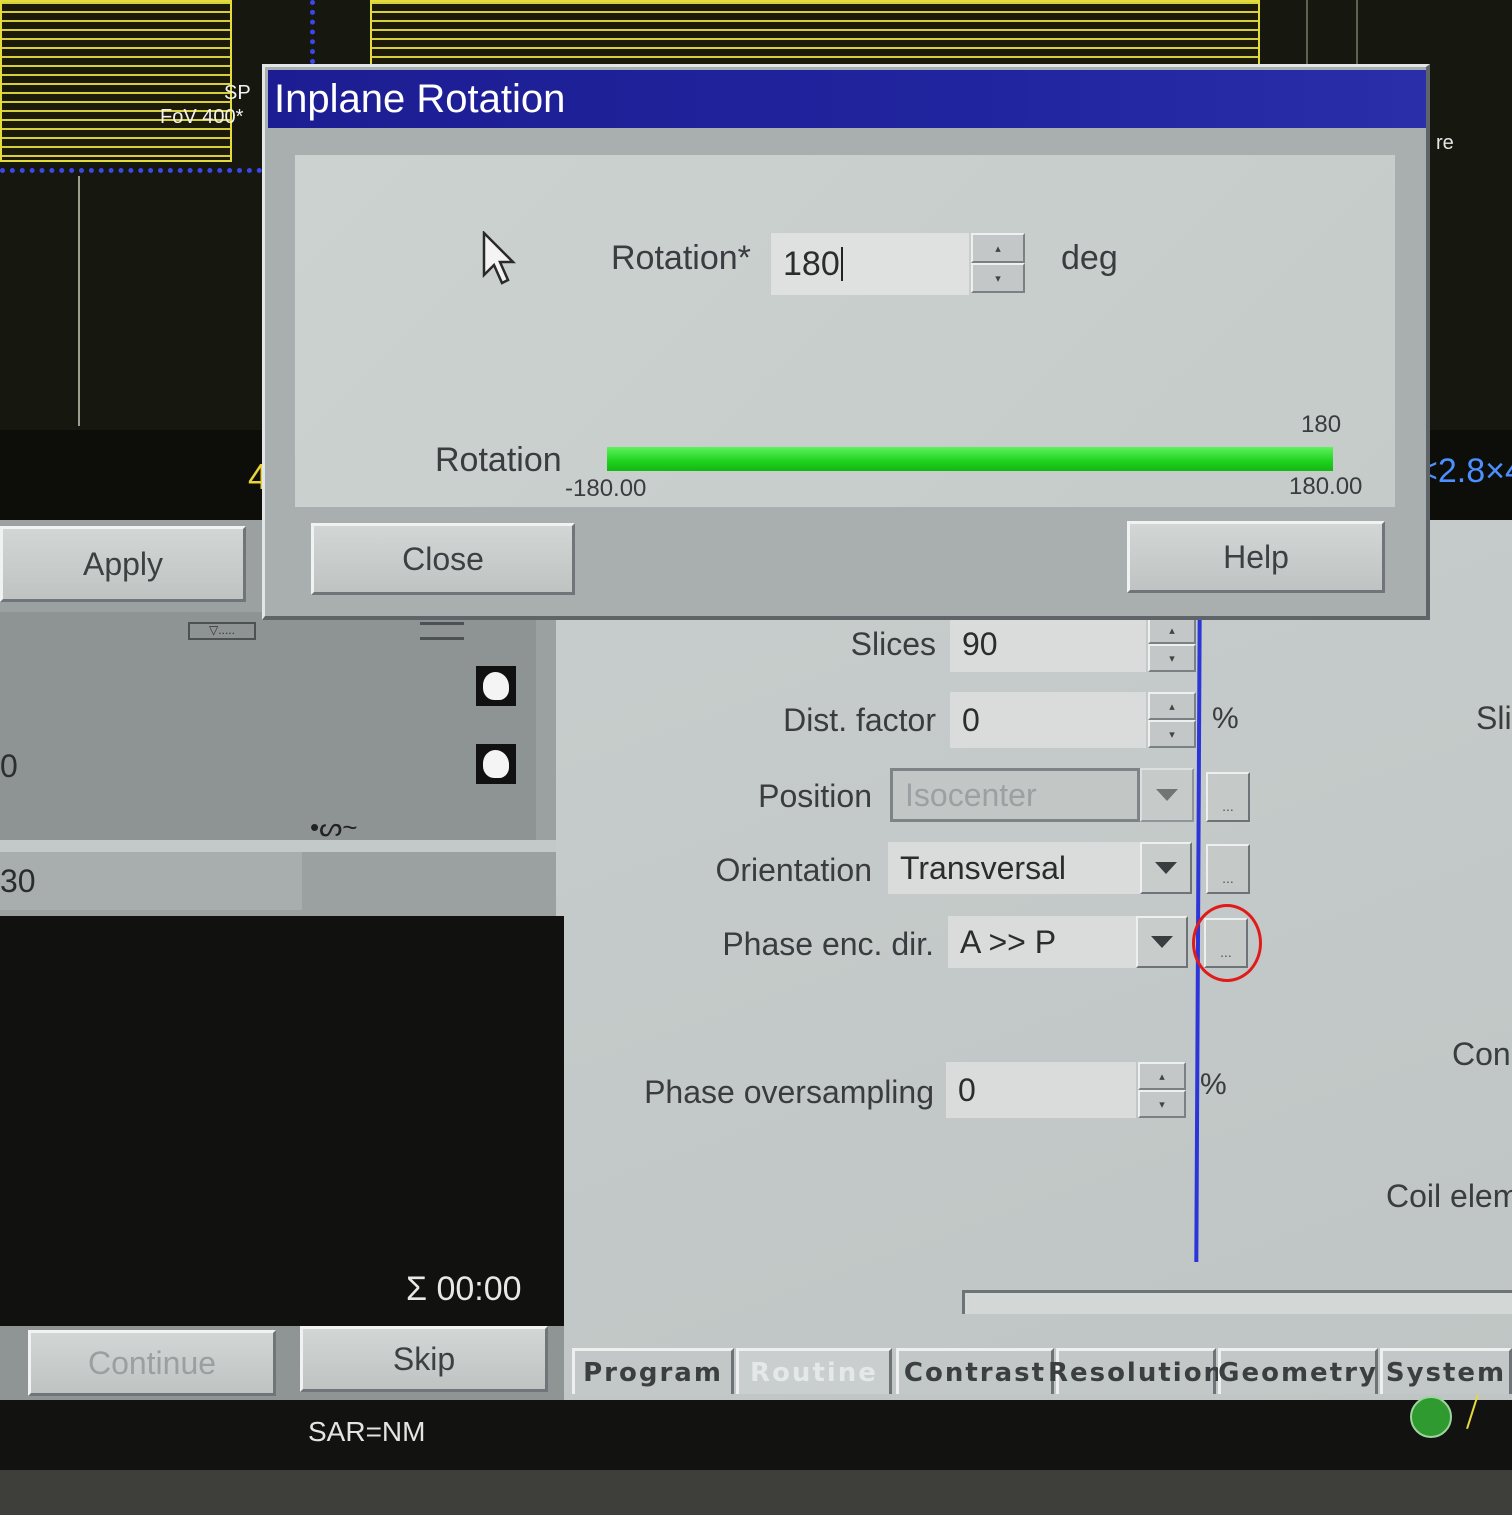  What do you see at coordinates (237, 93) in the screenshot?
I see `viewer-label-sp: SP` at bounding box center [237, 93].